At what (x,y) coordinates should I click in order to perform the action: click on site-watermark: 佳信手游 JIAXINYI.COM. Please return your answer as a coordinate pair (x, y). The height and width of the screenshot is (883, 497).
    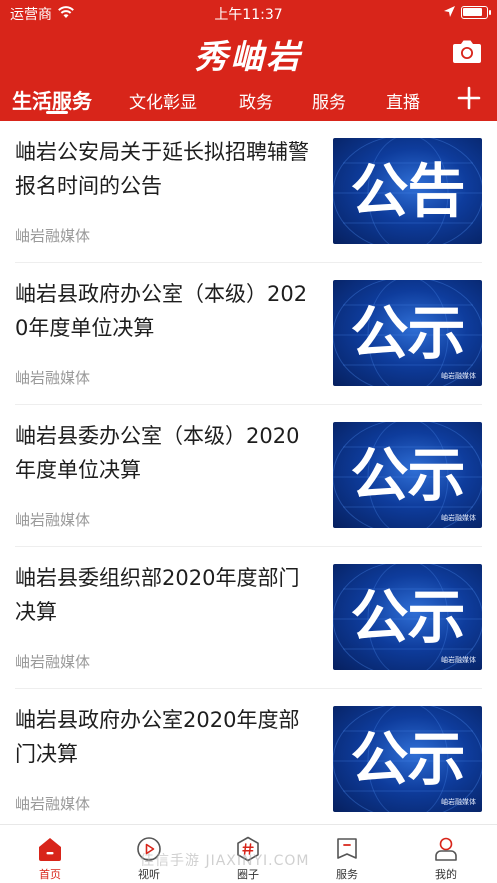
    Looking at the image, I should click on (225, 861).